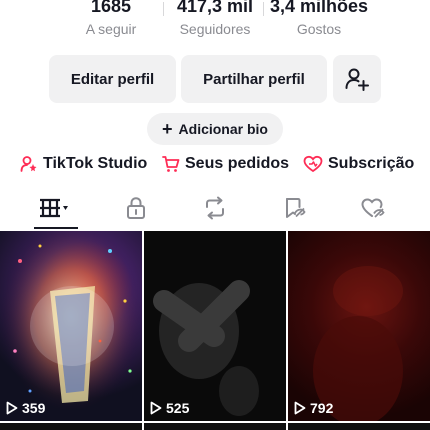  What do you see at coordinates (167, 129) in the screenshot?
I see `plus-icon: +` at bounding box center [167, 129].